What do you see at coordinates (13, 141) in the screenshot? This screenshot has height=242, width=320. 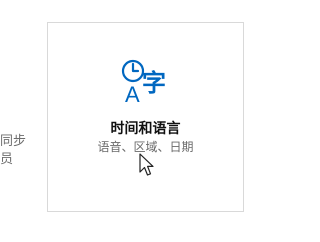 I see `partial-label-line-1: 同步` at bounding box center [13, 141].